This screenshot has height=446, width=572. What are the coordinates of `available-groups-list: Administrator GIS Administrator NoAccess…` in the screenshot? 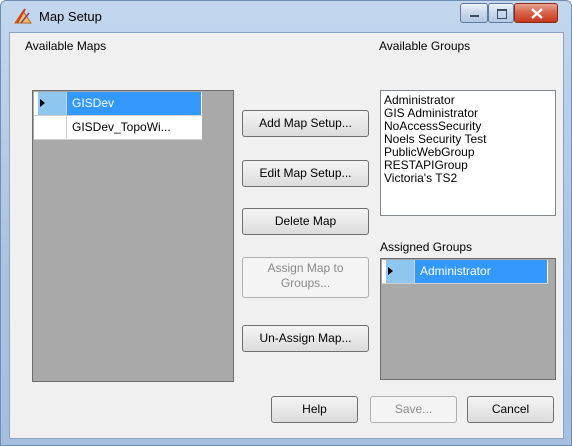 It's located at (468, 153).